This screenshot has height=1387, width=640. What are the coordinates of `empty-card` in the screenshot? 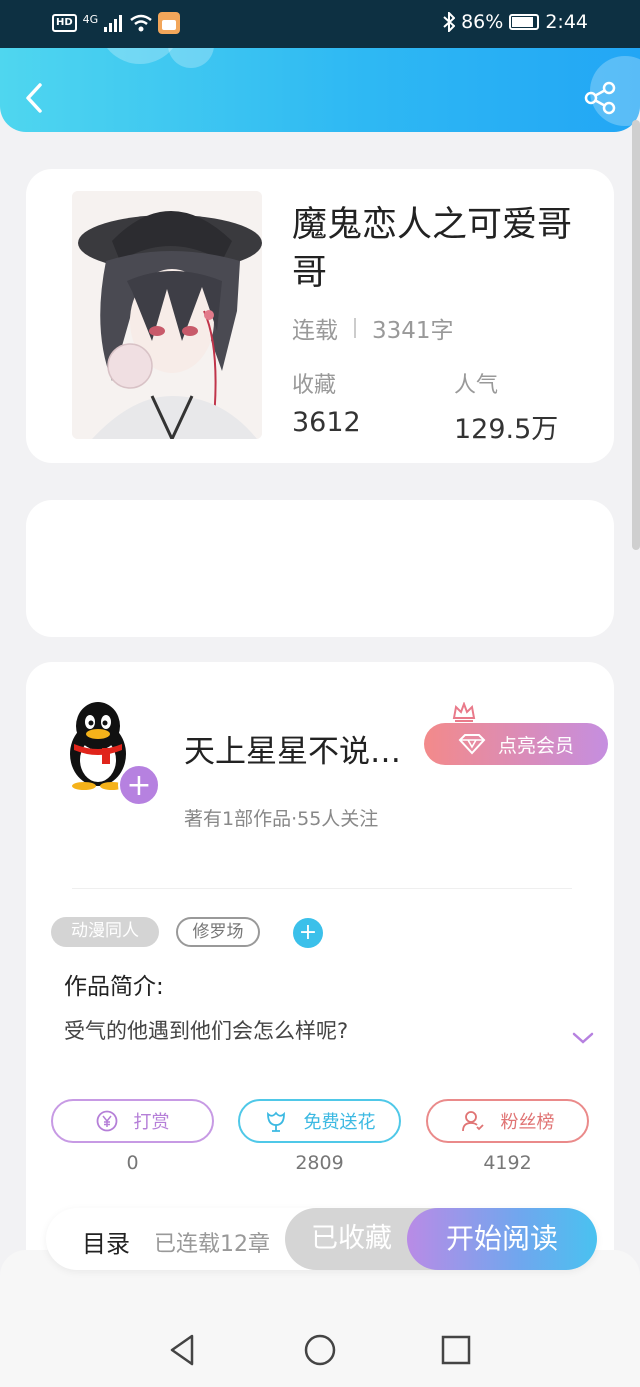 It's located at (320, 568).